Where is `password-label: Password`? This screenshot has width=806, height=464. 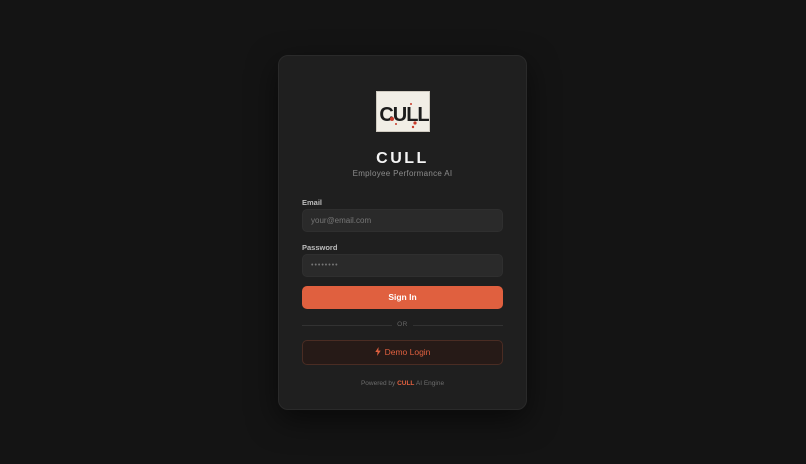
password-label: Password is located at coordinates (320, 247).